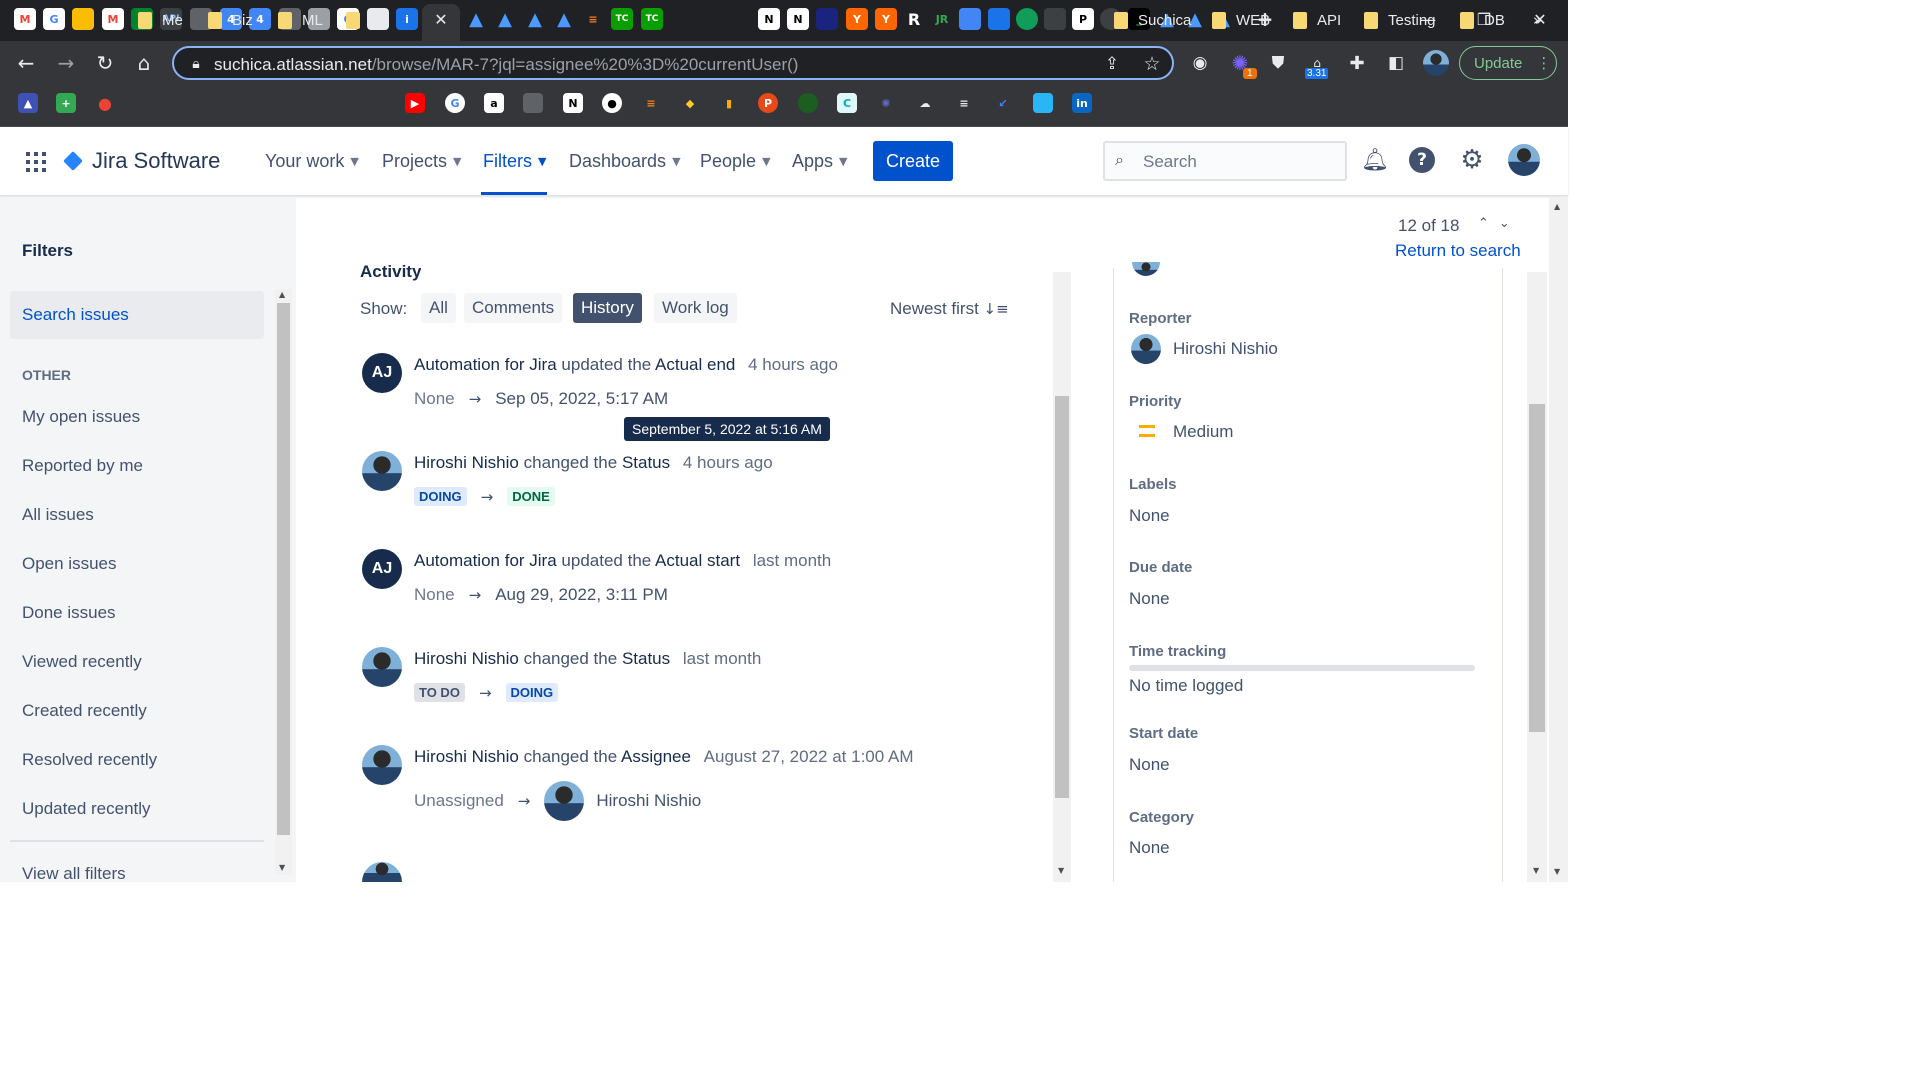  Describe the element at coordinates (230, 20) in the screenshot. I see `bookmark-biz: Biz` at that location.